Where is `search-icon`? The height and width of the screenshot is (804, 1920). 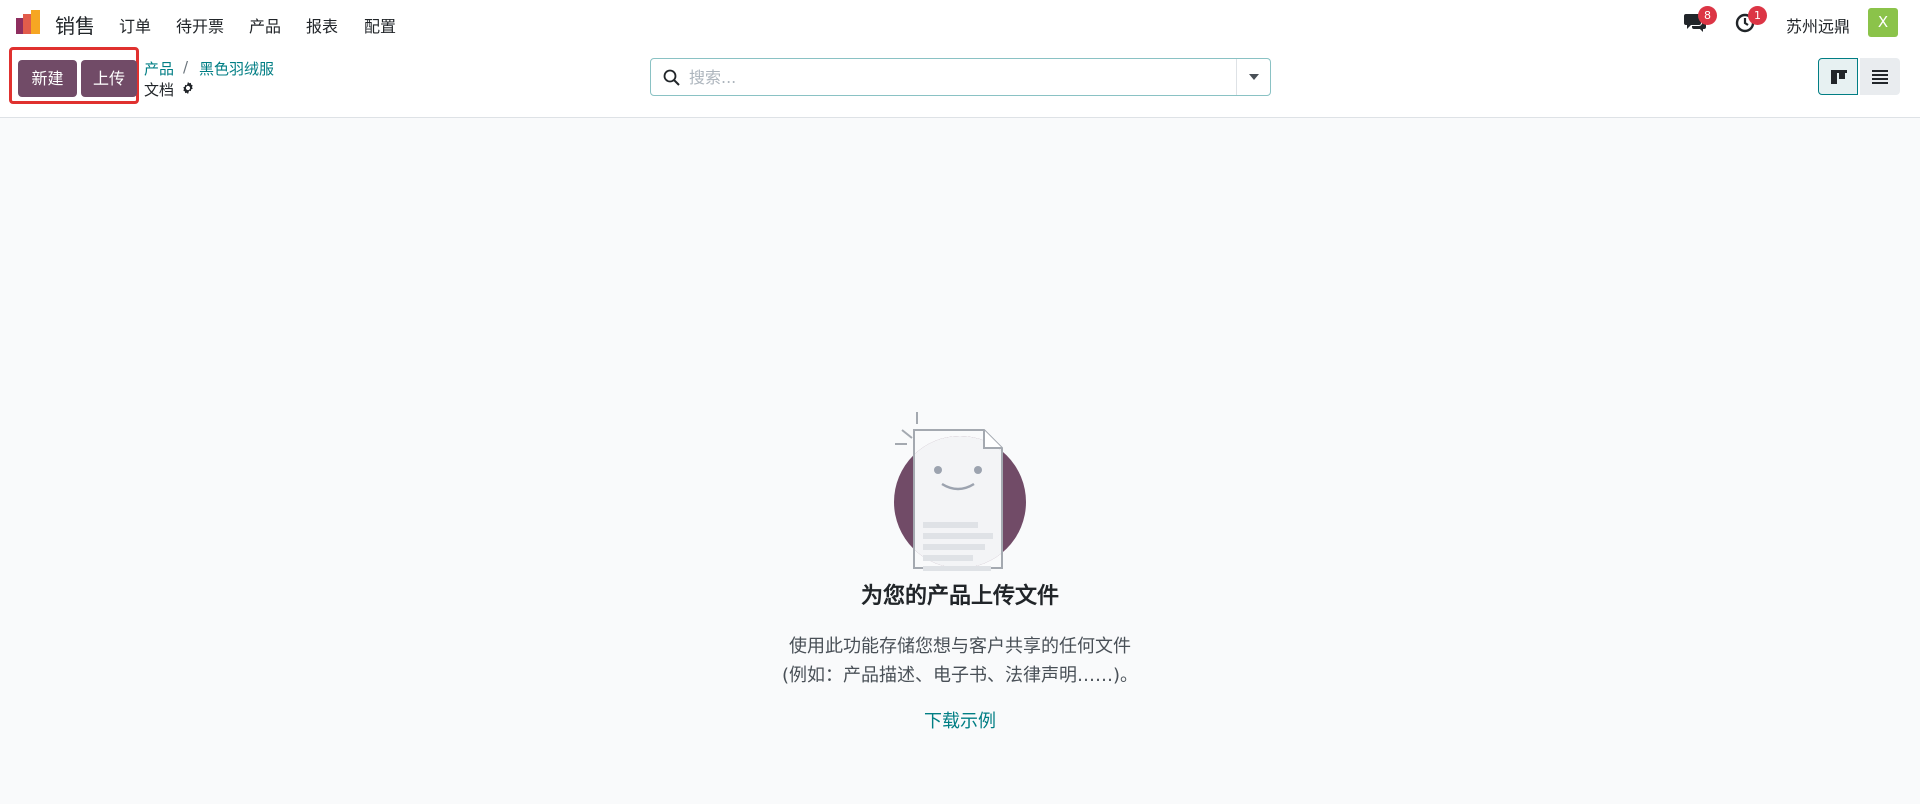
search-icon is located at coordinates (671, 77).